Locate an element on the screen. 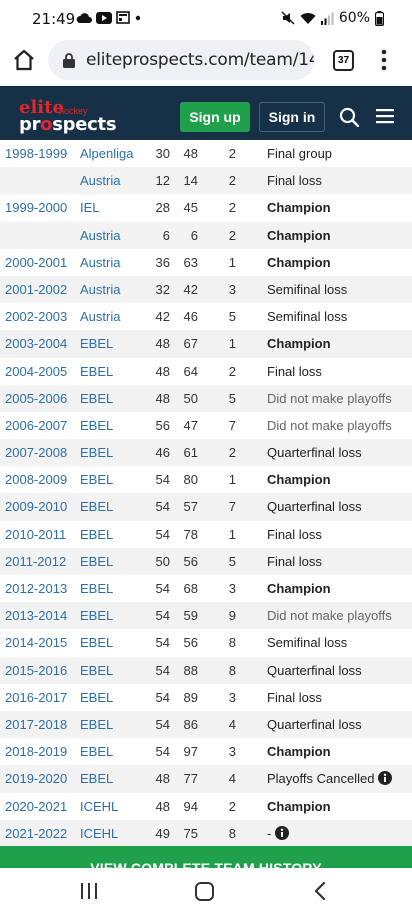 The image size is (412, 915). table-row: 2009-2010 EBEL 54 57 7 Quarterfinal loss is located at coordinates (206, 507).